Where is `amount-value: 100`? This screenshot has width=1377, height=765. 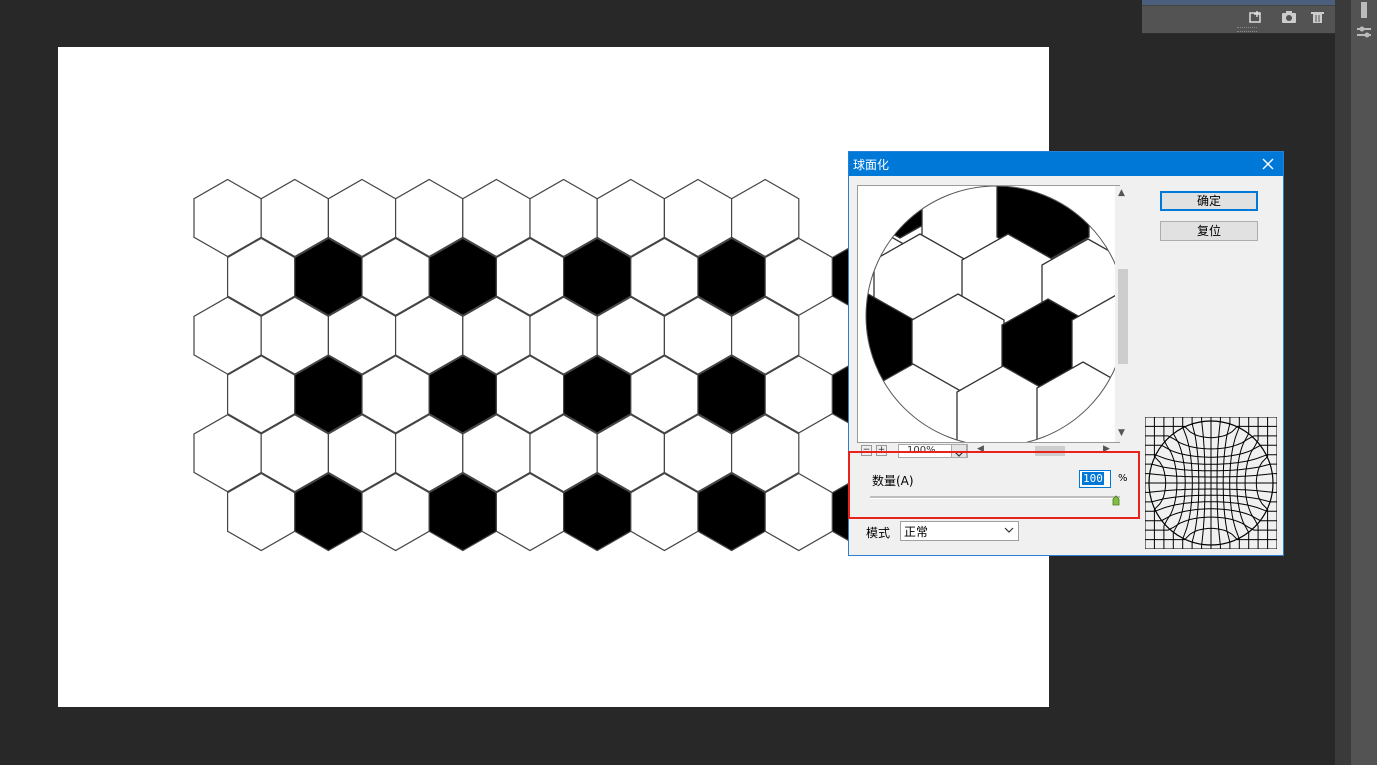 amount-value: 100 is located at coordinates (1093, 478).